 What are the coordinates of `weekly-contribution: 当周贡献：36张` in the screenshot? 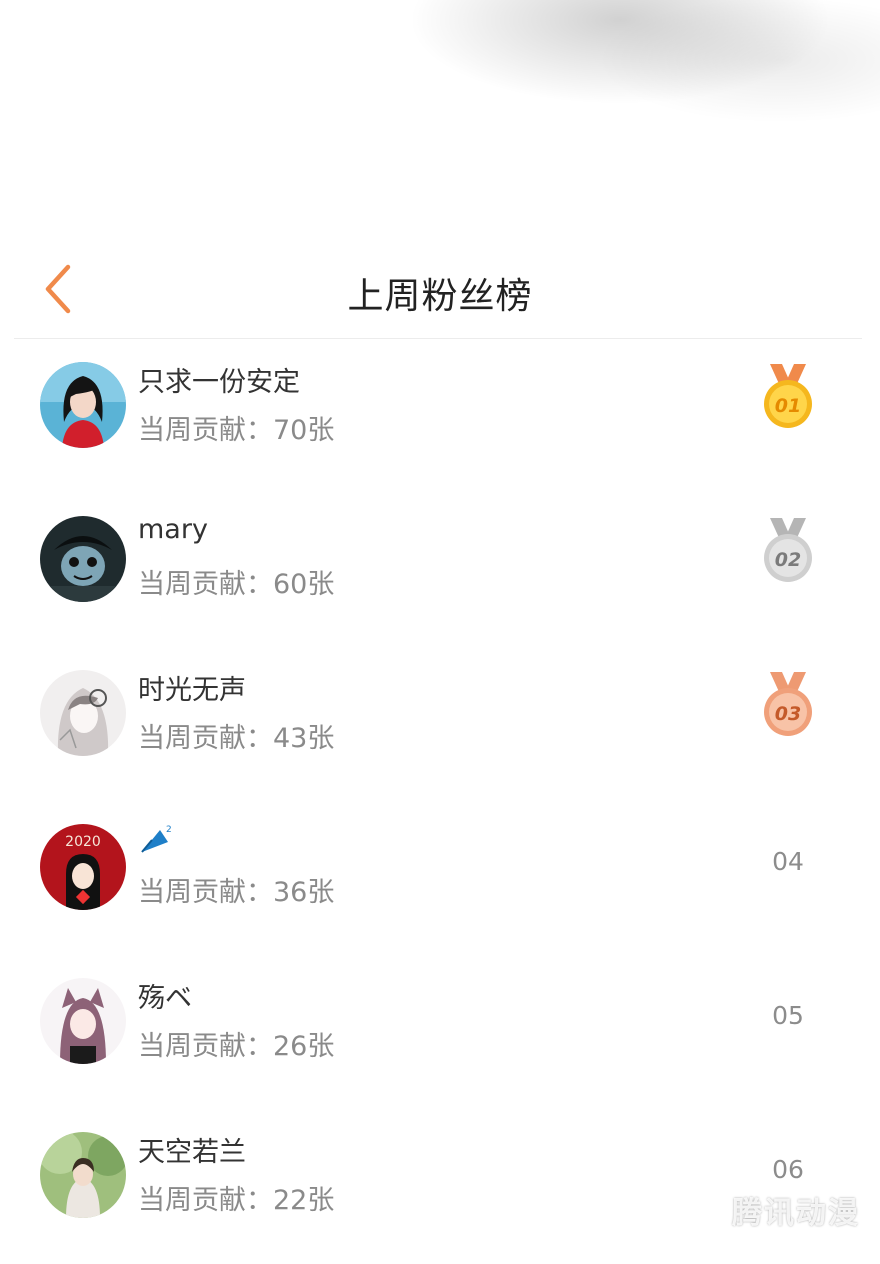 It's located at (236, 892).